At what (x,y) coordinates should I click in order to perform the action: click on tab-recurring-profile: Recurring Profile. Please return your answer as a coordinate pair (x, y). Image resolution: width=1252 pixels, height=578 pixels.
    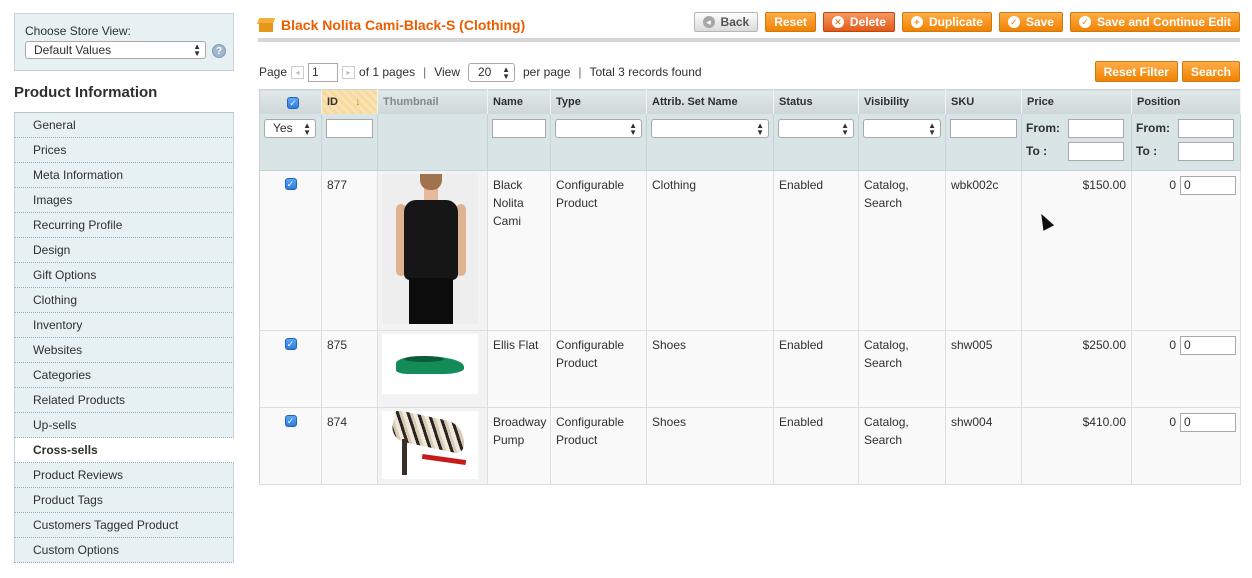
    Looking at the image, I should click on (124, 225).